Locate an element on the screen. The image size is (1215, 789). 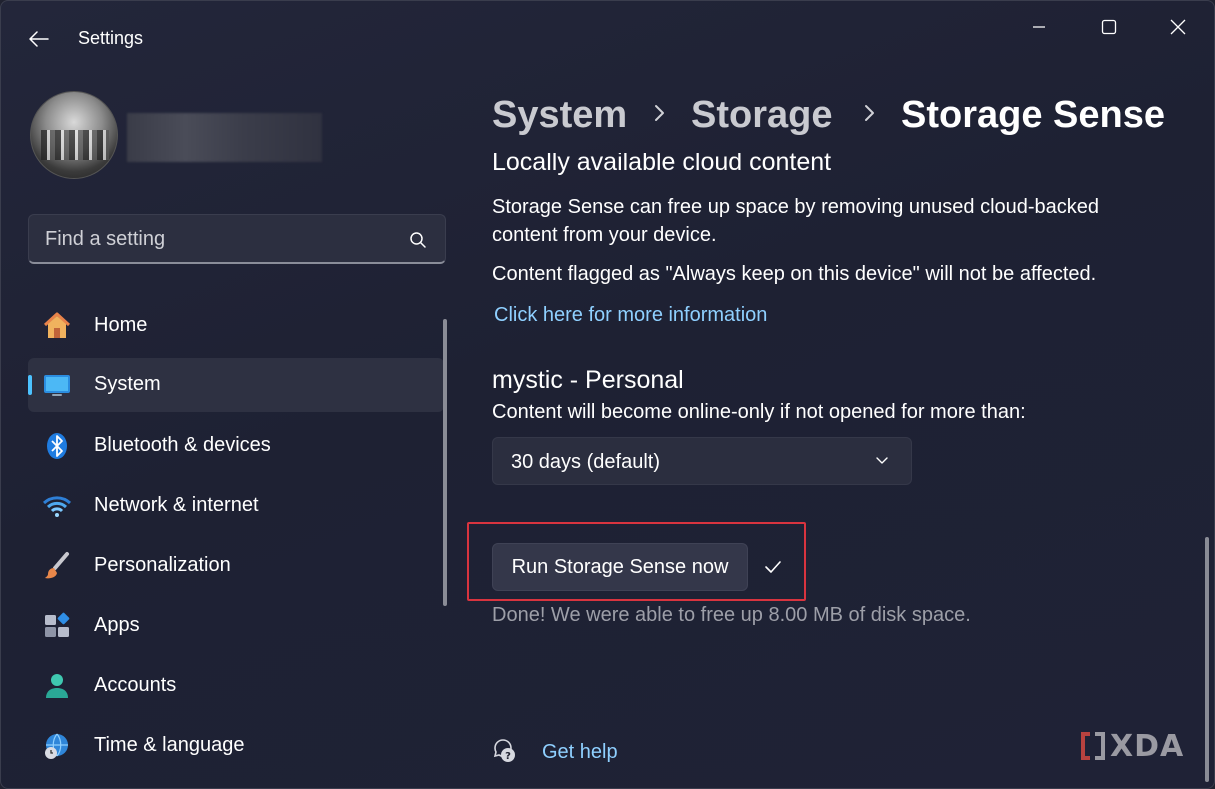
run-storage-sense-button: Run Storage Sense now is located at coordinates (620, 567).